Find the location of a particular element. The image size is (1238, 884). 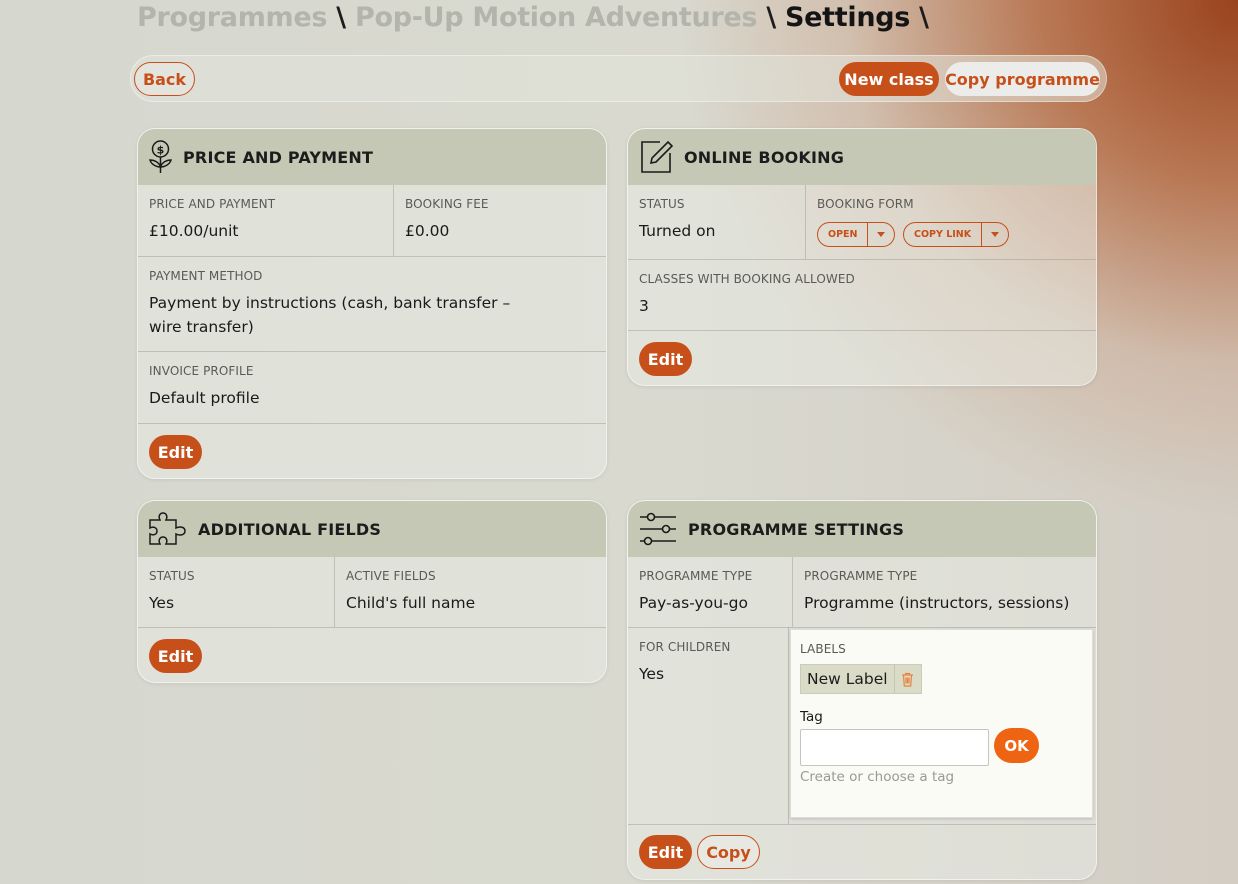

invoice-profile-value: Default profile is located at coordinates (204, 398).